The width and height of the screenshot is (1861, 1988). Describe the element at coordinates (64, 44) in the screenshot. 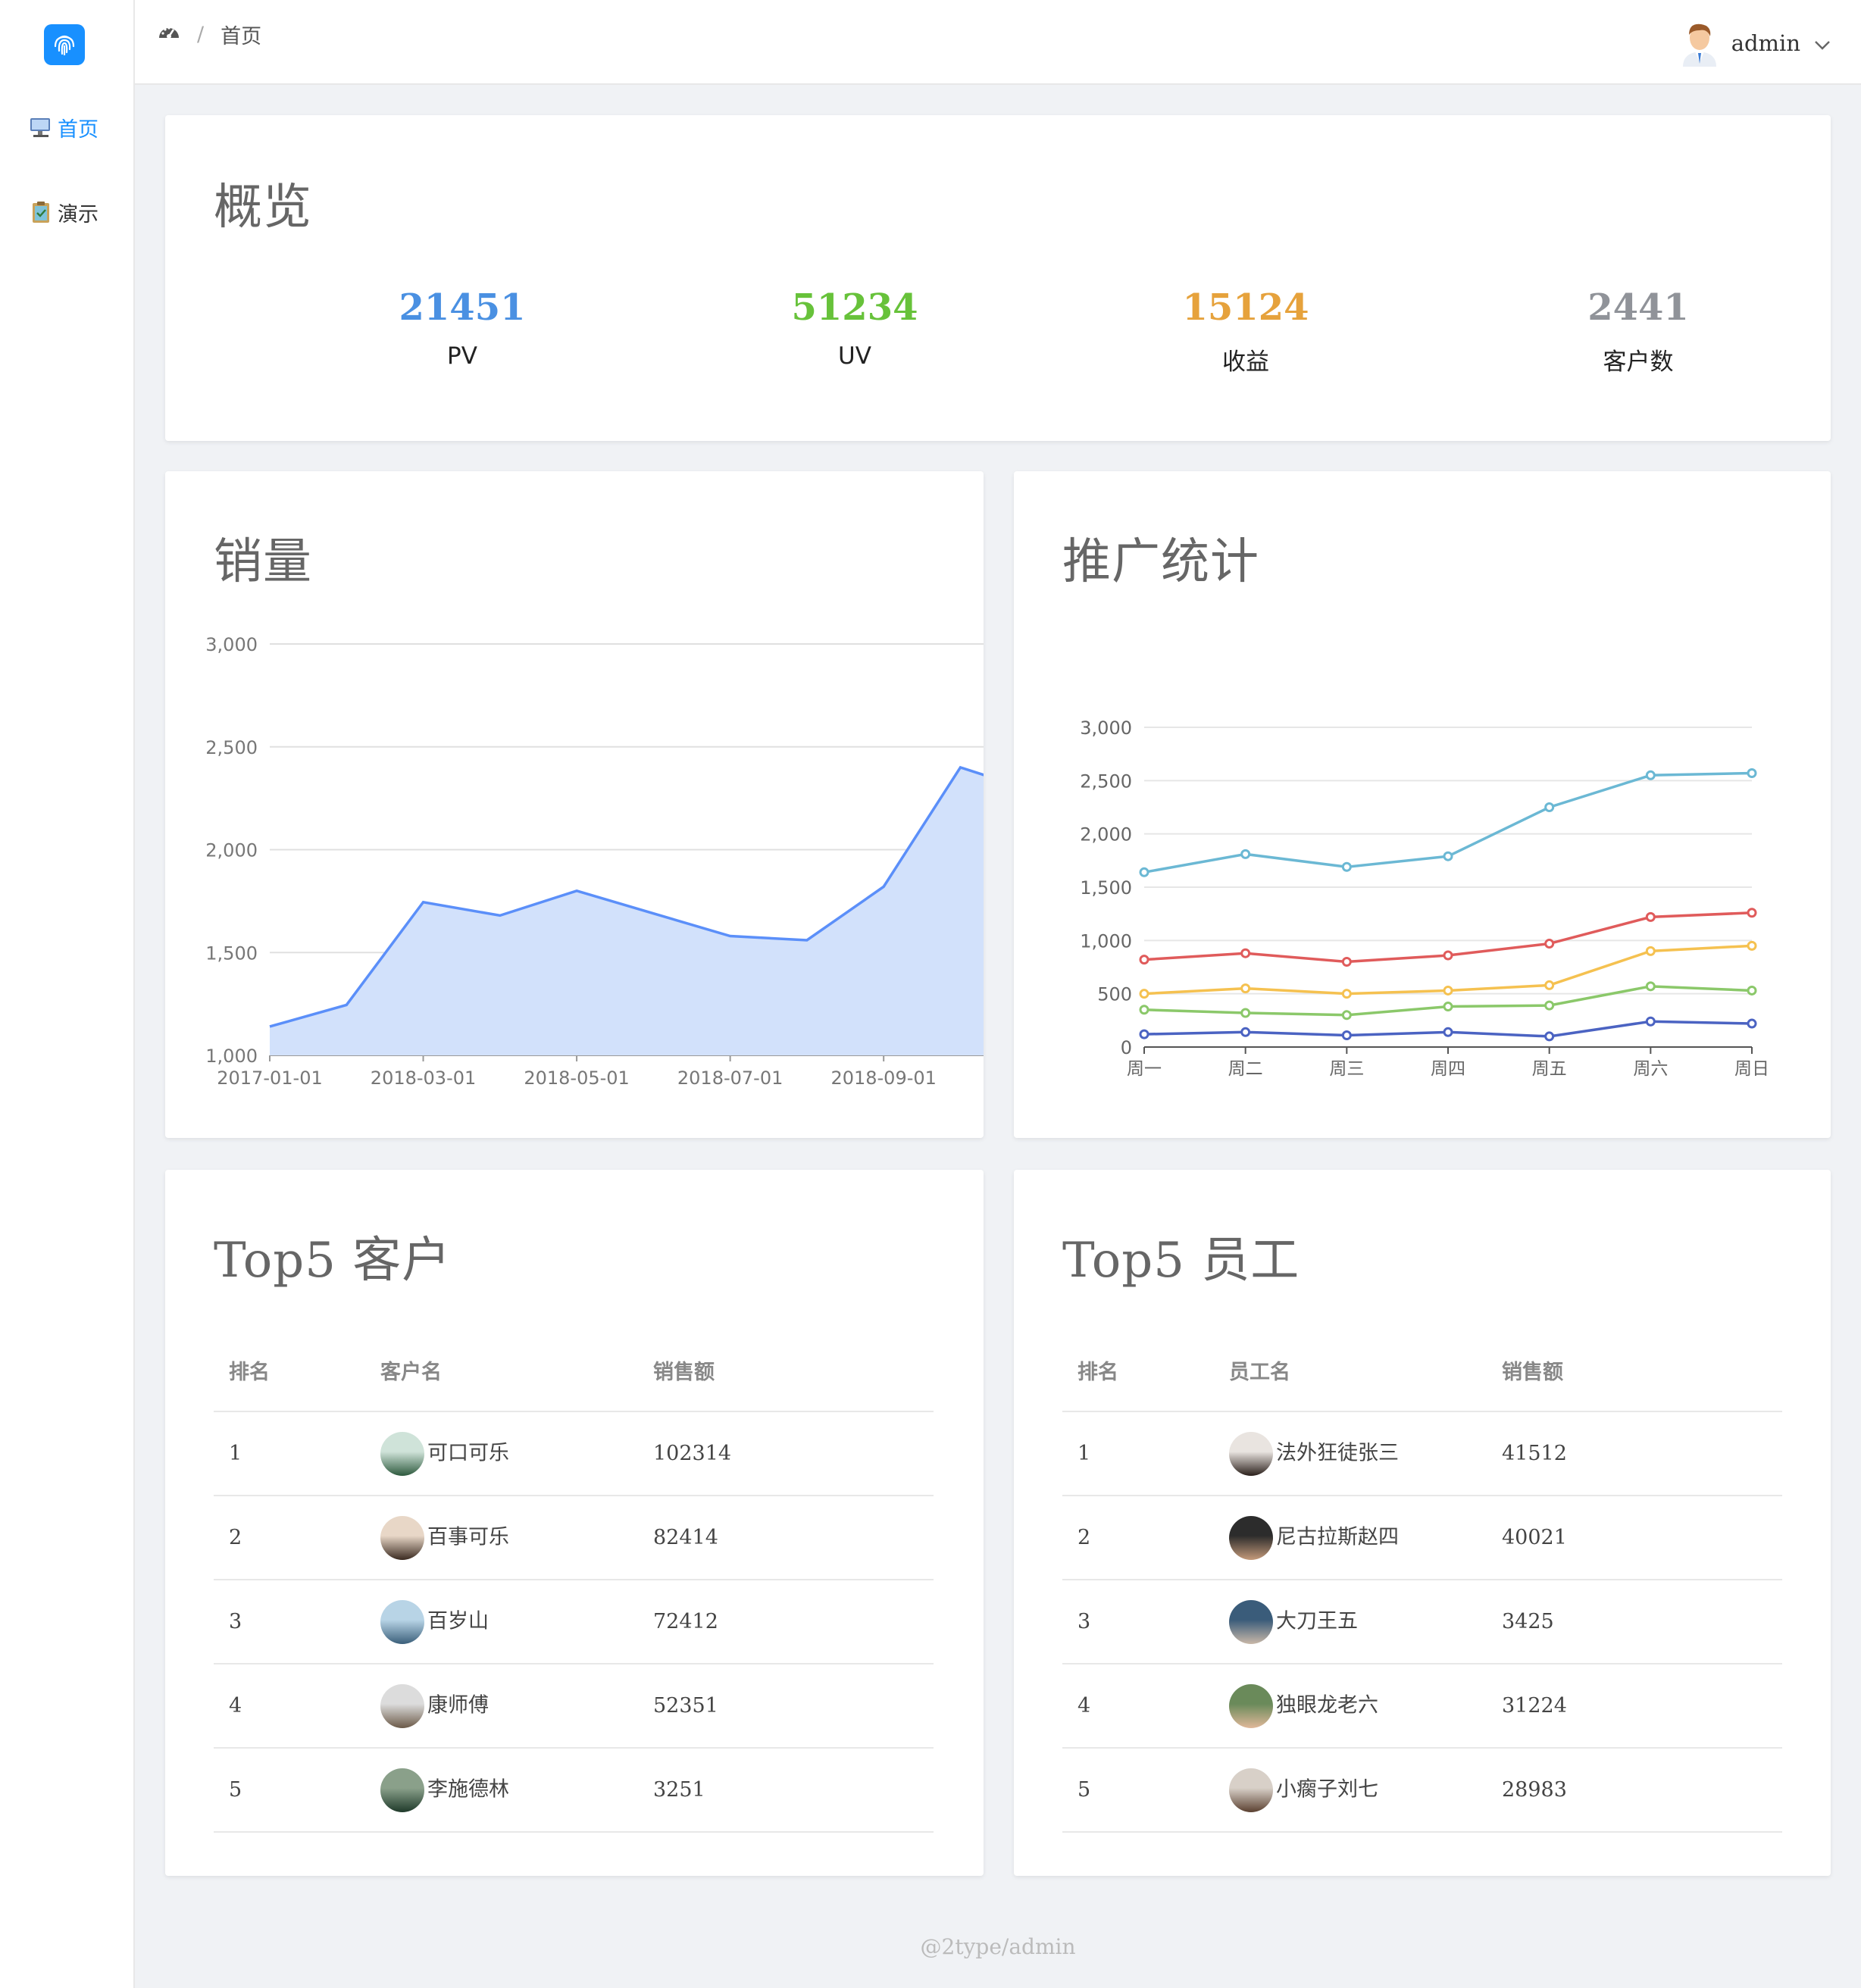

I see `logo` at that location.